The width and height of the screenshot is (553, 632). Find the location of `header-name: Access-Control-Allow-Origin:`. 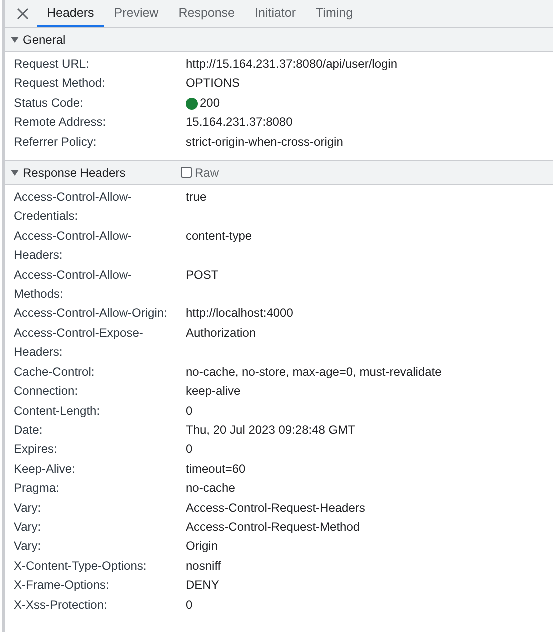

header-name: Access-Control-Allow-Origin: is located at coordinates (91, 313).